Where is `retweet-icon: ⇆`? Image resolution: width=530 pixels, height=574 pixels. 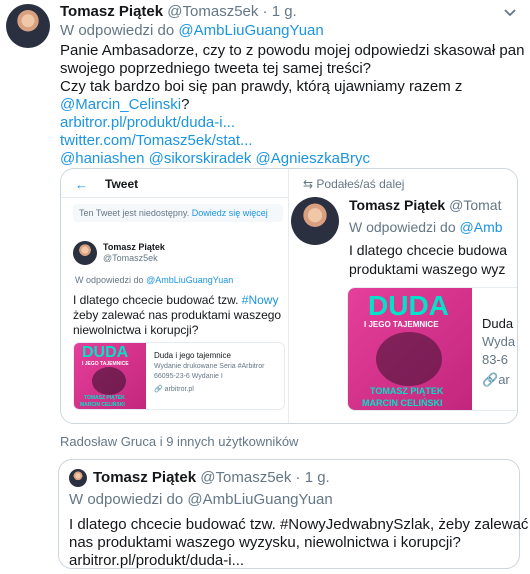
retweet-icon: ⇆ is located at coordinates (308, 184).